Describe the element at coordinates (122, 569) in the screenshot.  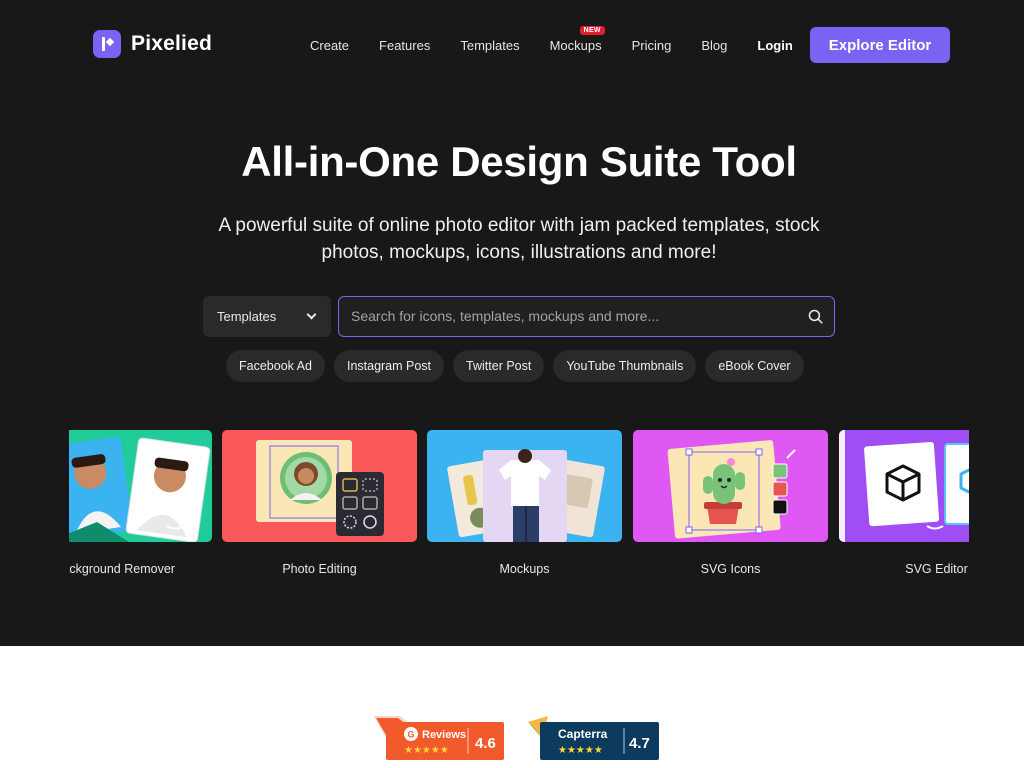
I see `card-label-background-remover: Background Remover` at that location.